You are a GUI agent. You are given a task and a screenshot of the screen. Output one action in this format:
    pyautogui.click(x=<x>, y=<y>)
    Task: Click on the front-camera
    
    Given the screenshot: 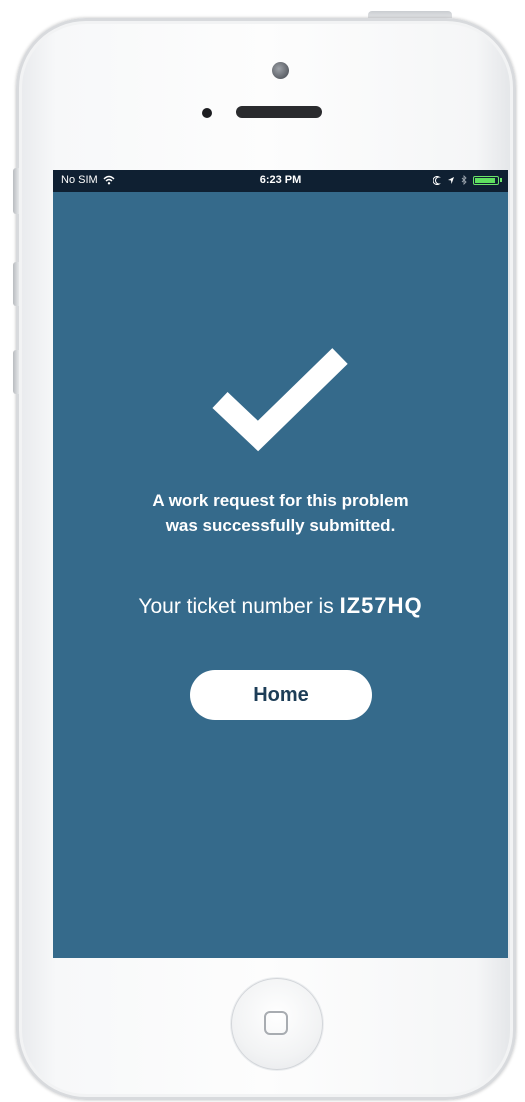 What is the action you would take?
    pyautogui.click(x=280, y=70)
    